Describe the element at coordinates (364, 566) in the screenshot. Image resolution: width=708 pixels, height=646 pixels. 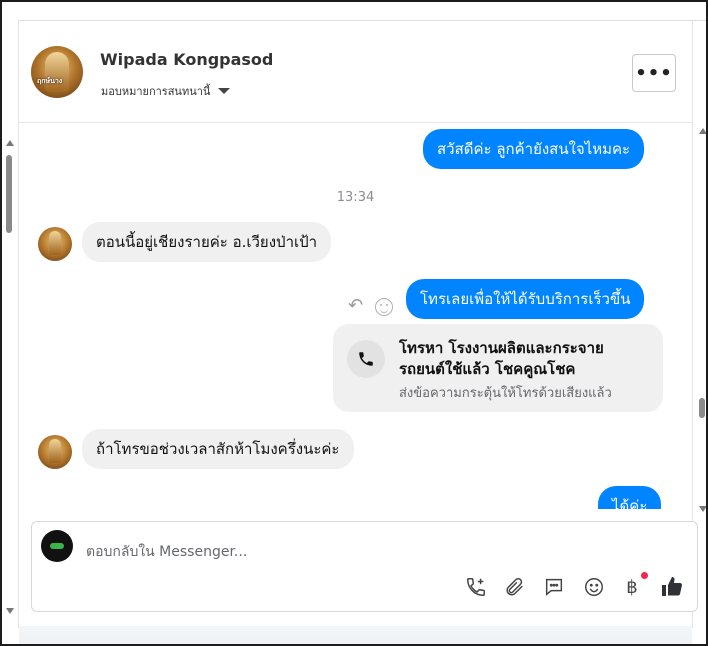
I see `reply-composer: ตอบกลับใน Messenger... ฿` at that location.